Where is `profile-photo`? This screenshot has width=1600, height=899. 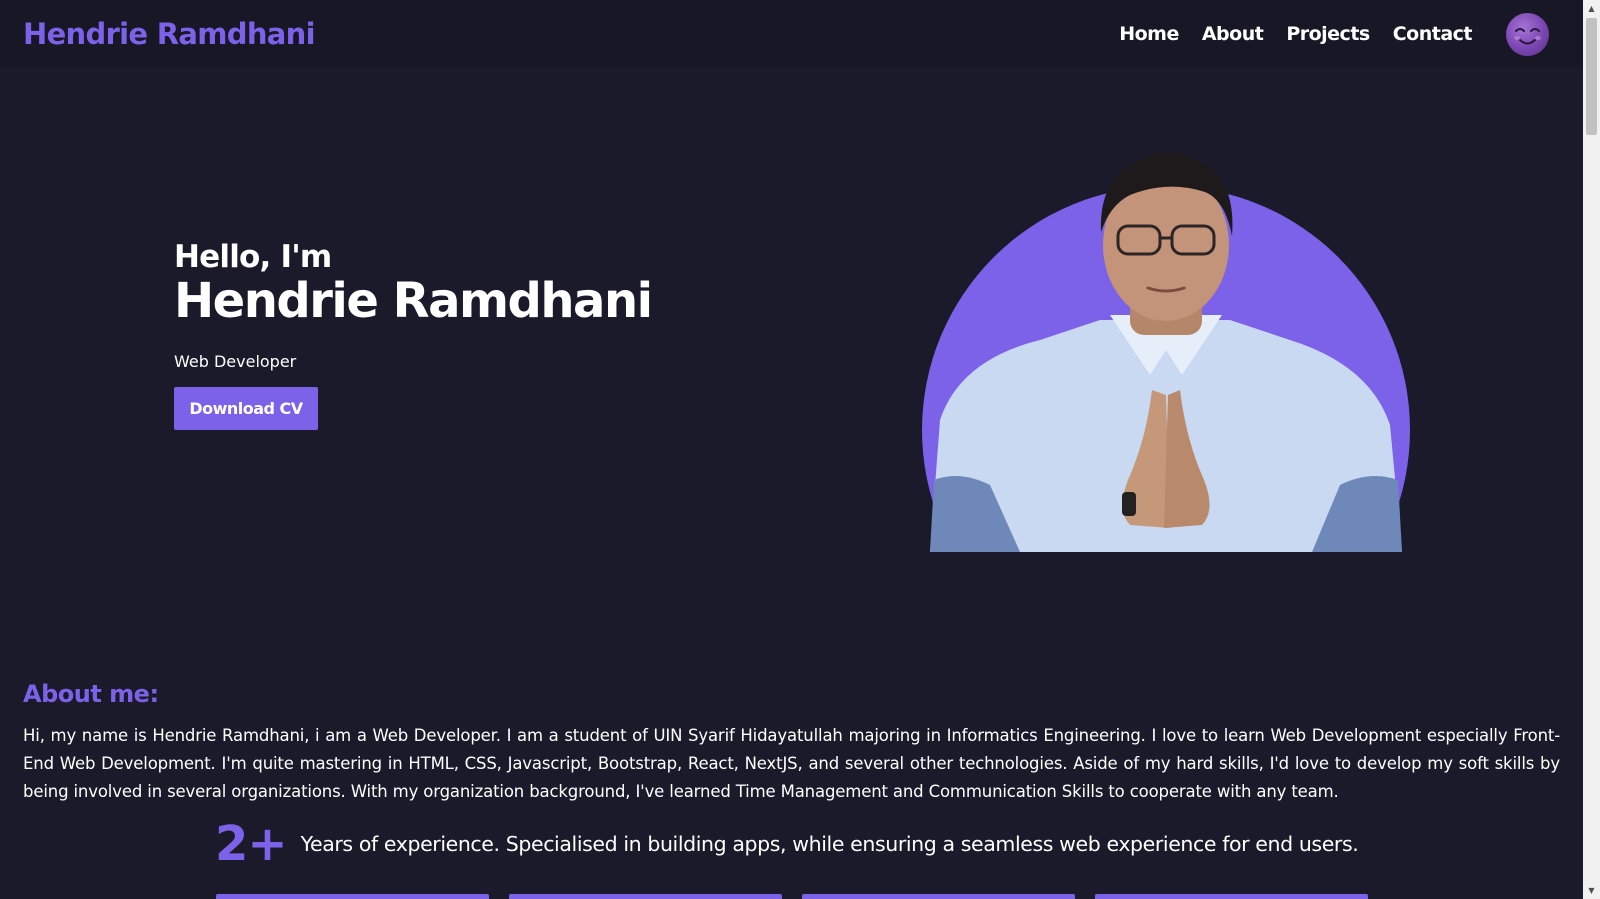
profile-photo is located at coordinates (1166, 346).